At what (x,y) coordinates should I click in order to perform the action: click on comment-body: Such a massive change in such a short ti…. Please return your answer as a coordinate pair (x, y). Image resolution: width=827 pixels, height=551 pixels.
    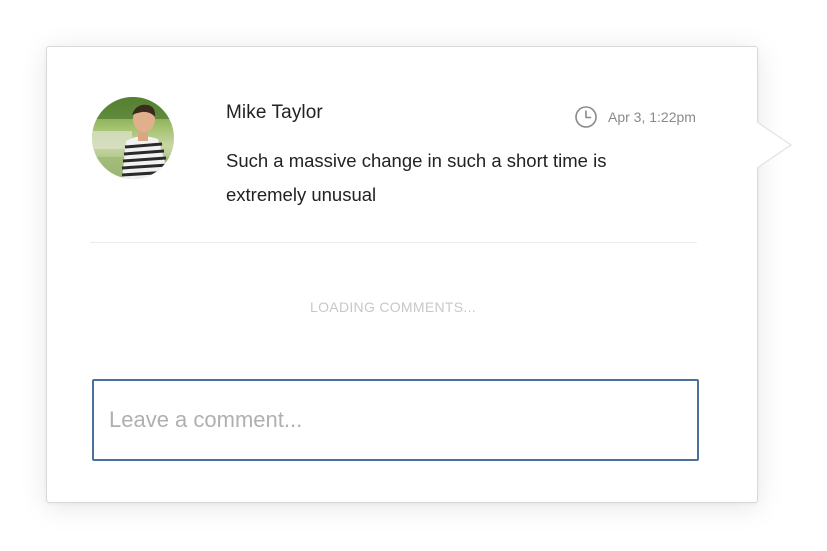
    Looking at the image, I should click on (416, 177).